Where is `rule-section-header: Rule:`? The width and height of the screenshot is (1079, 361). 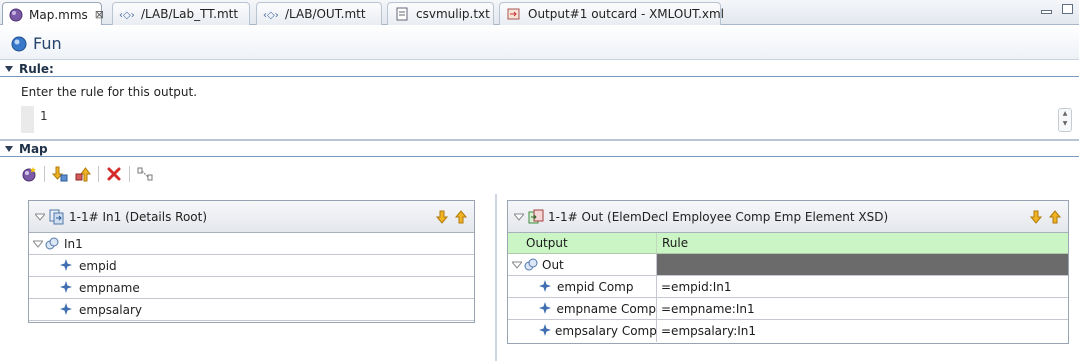 rule-section-header: Rule: is located at coordinates (539, 69).